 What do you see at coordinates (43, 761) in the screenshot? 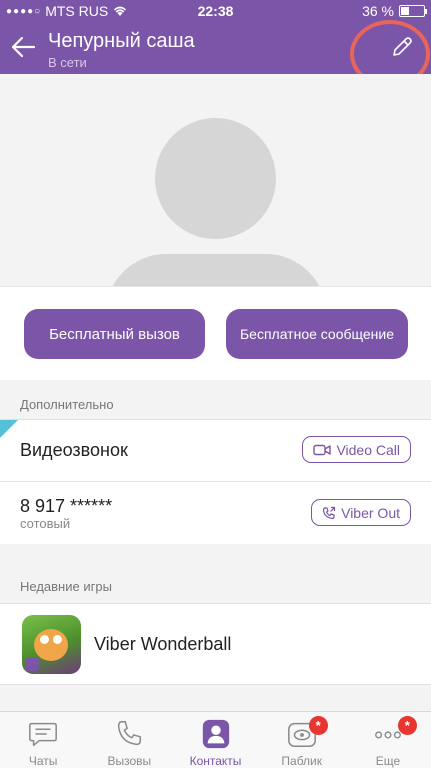
I see `tab-label: Чаты` at bounding box center [43, 761].